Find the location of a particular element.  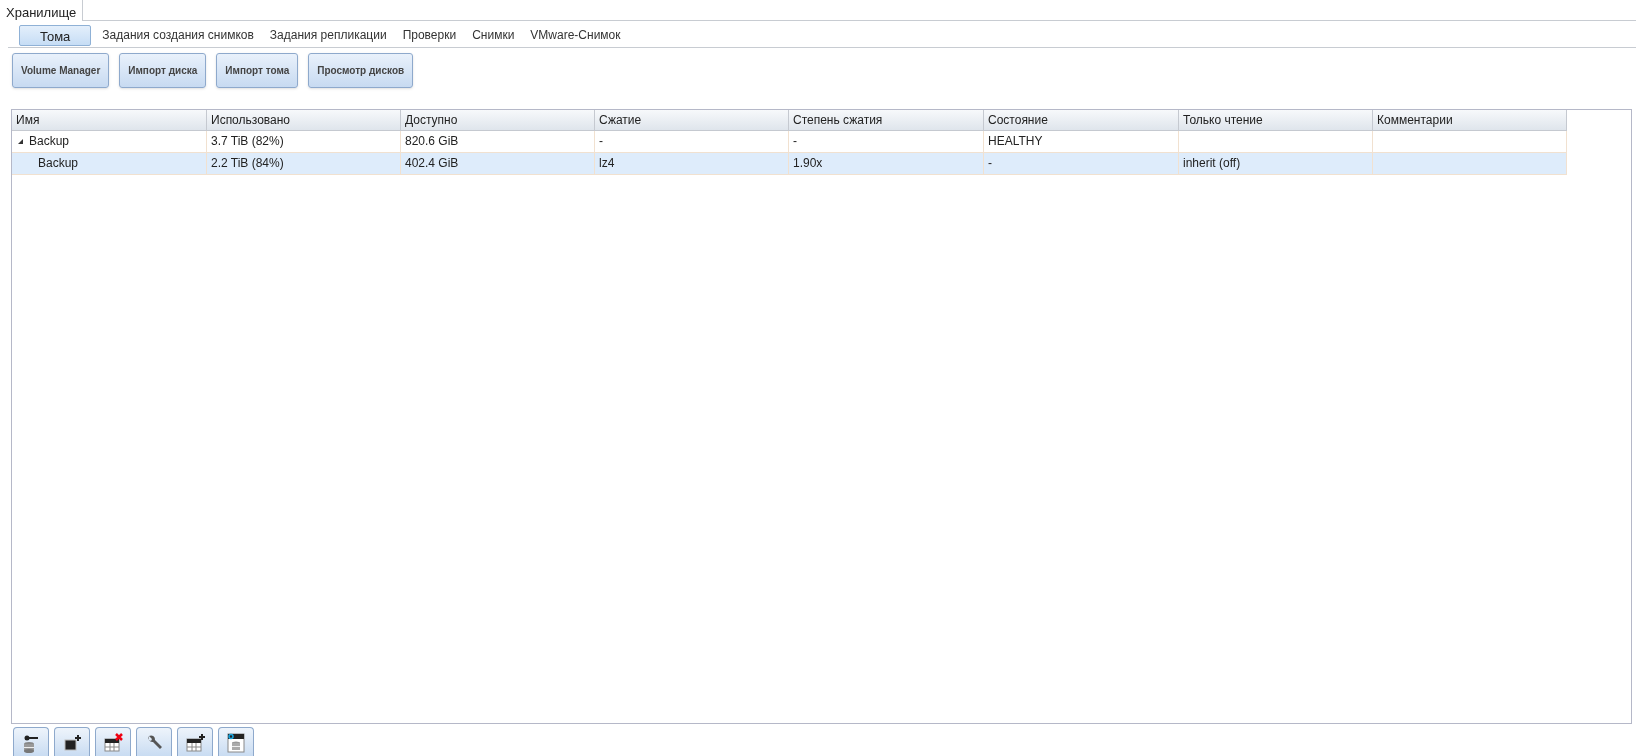

tab: VMware-Снимок is located at coordinates (575, 35).